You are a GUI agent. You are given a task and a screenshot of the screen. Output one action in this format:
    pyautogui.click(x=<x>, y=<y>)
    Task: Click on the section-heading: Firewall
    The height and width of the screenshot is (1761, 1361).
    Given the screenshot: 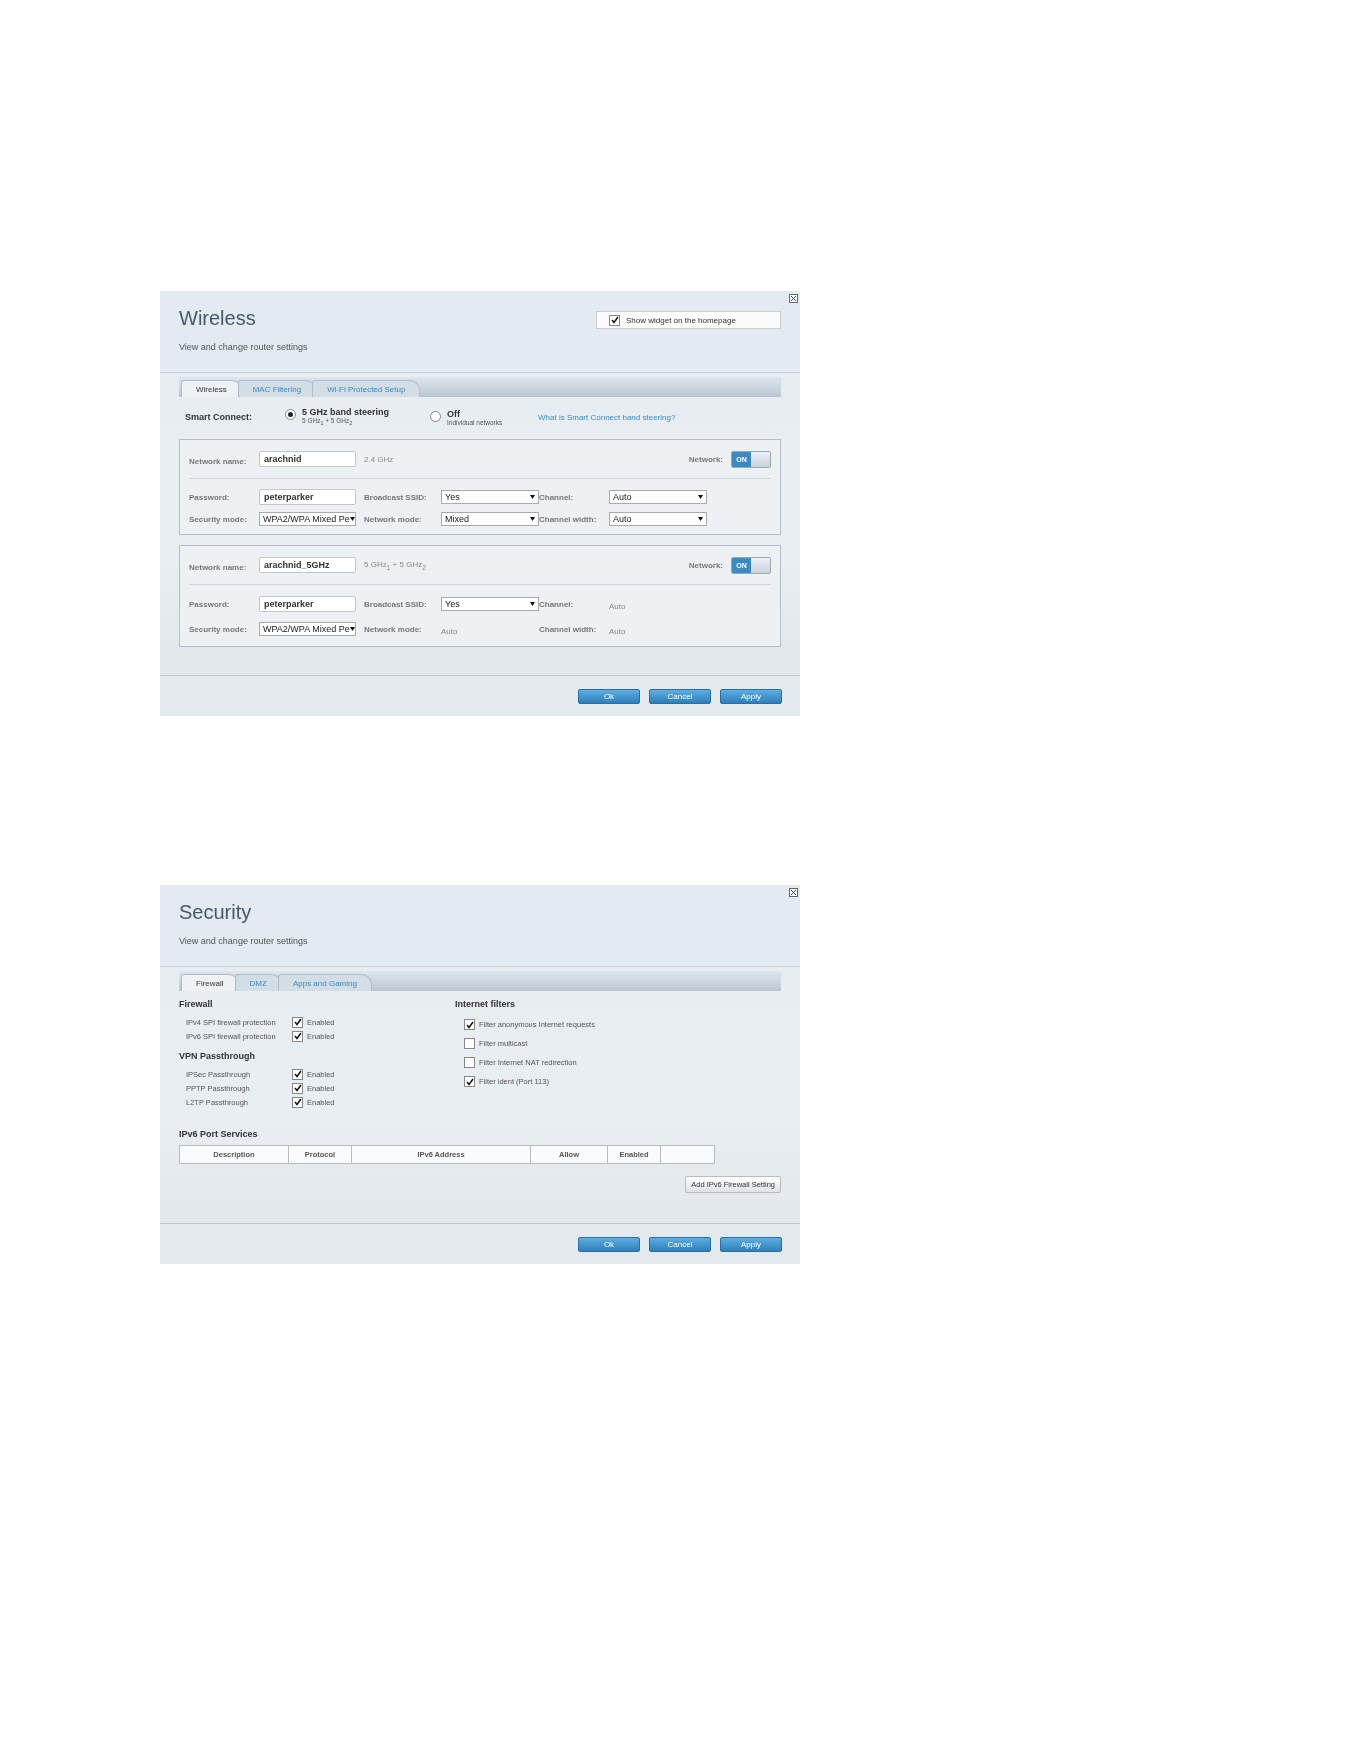 What is the action you would take?
    pyautogui.click(x=196, y=1004)
    